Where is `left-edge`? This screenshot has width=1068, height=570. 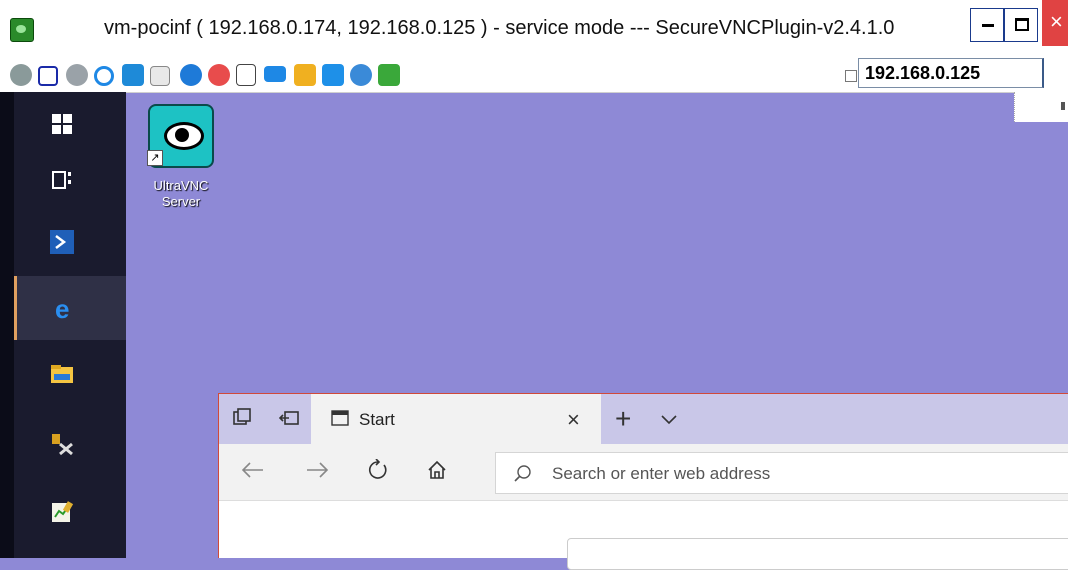 left-edge is located at coordinates (7, 325).